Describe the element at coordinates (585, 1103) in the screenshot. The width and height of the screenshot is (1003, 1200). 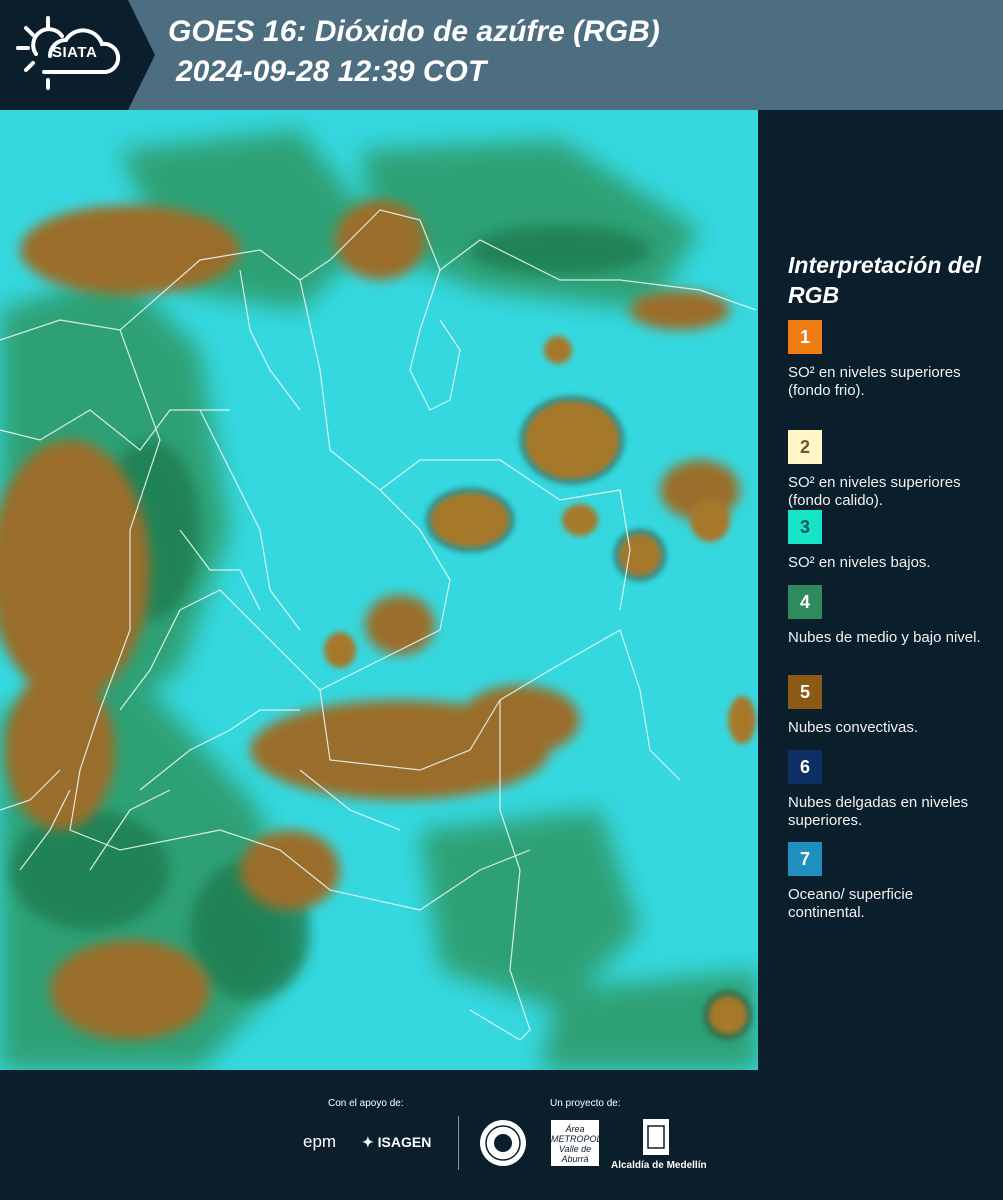
I see `project-label: Un proyecto de:` at that location.